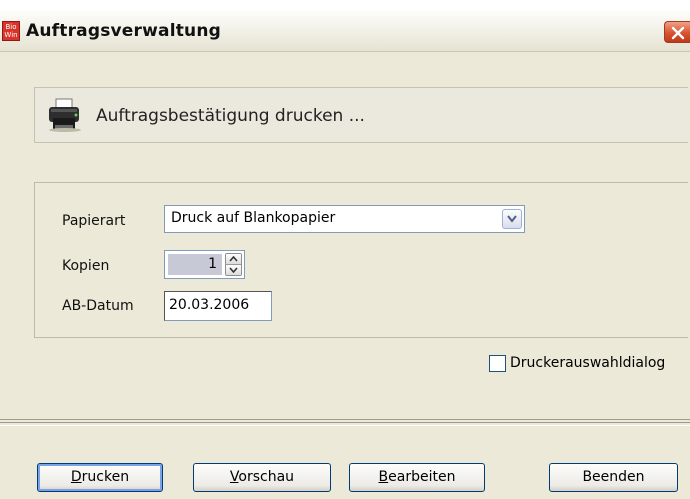  What do you see at coordinates (105, 477) in the screenshot?
I see `drucken-label: rucken` at bounding box center [105, 477].